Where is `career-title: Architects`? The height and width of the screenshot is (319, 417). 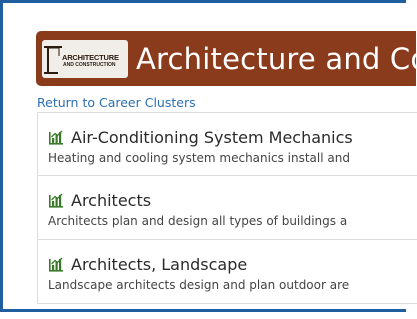
career-title: Architects is located at coordinates (111, 200).